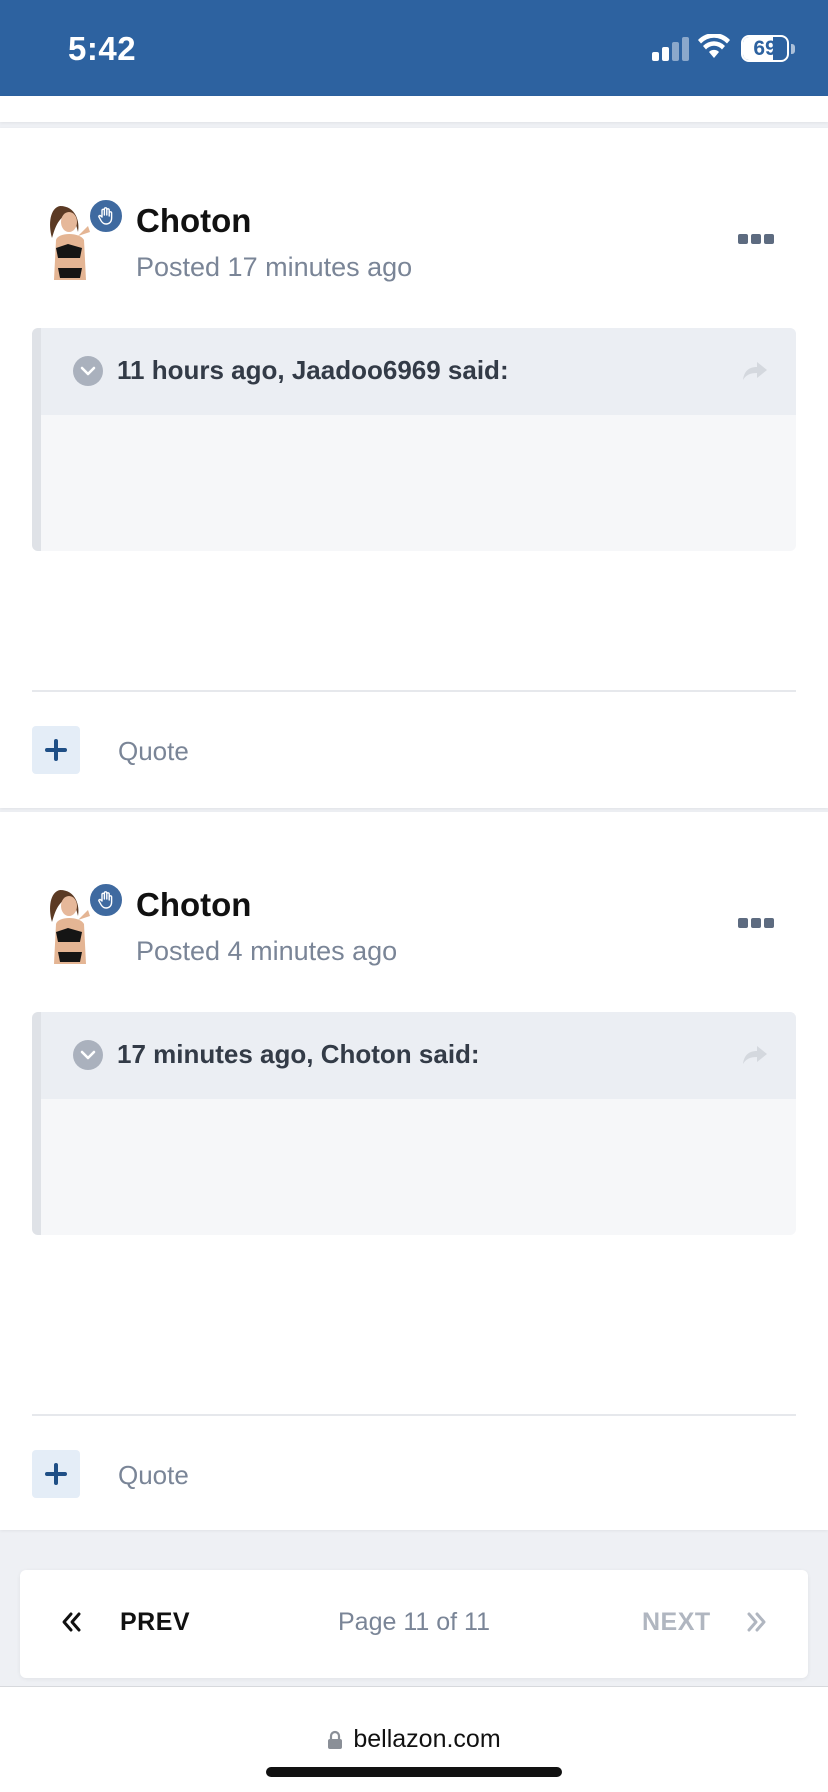 This screenshot has height=1792, width=828. Describe the element at coordinates (414, 439) in the screenshot. I see `quote-box: 11 hours ago, Jaadoo6969 said:` at that location.